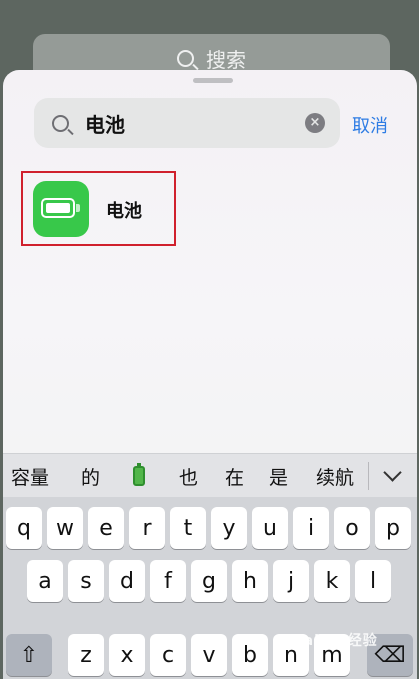 The height and width of the screenshot is (679, 419). What do you see at coordinates (209, 655) in the screenshot?
I see `key-v: v` at bounding box center [209, 655].